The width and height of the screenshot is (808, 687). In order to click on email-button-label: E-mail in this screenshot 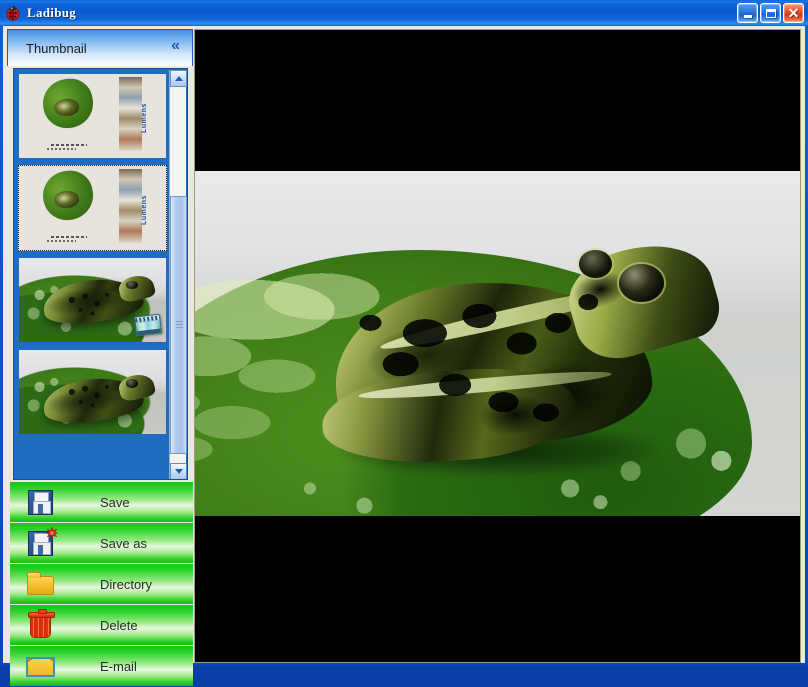, I will do `click(118, 666)`.